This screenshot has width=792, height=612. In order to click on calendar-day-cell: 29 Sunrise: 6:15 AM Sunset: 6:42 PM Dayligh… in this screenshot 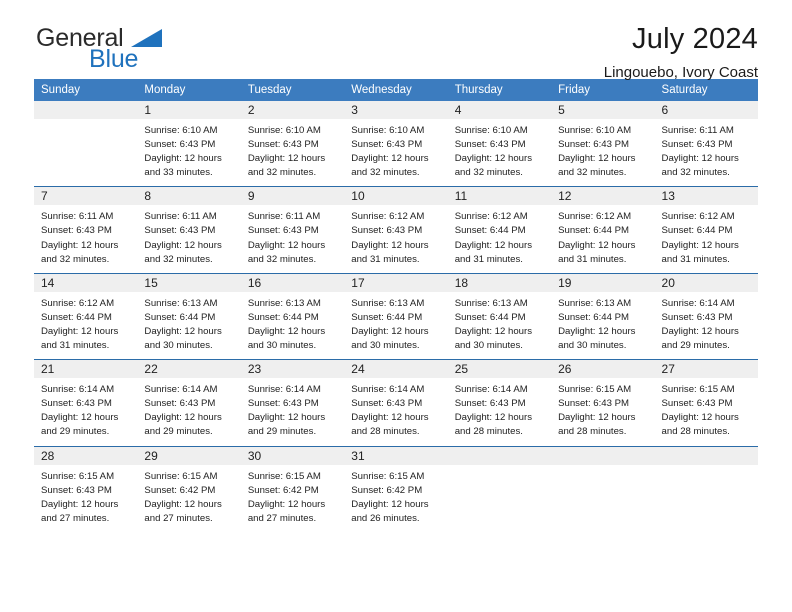, I will do `click(189, 488)`.